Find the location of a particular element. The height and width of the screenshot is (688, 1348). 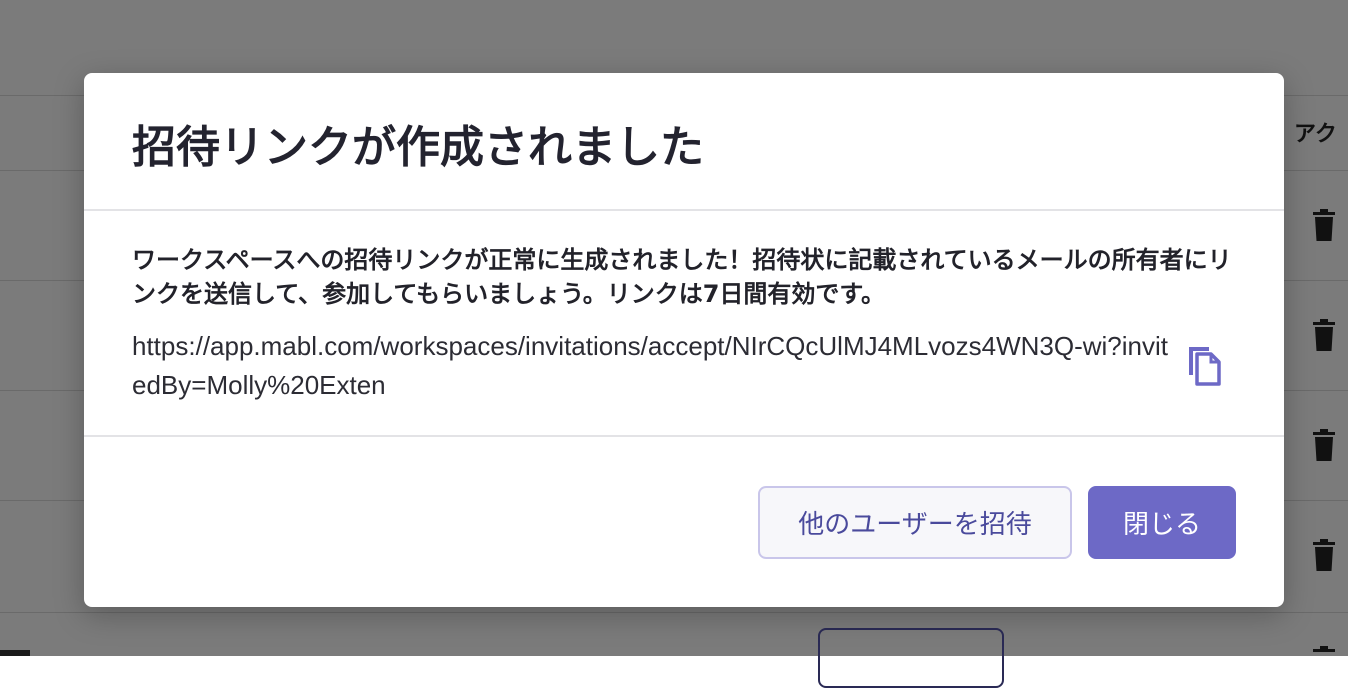

footer-divider is located at coordinates (684, 436).